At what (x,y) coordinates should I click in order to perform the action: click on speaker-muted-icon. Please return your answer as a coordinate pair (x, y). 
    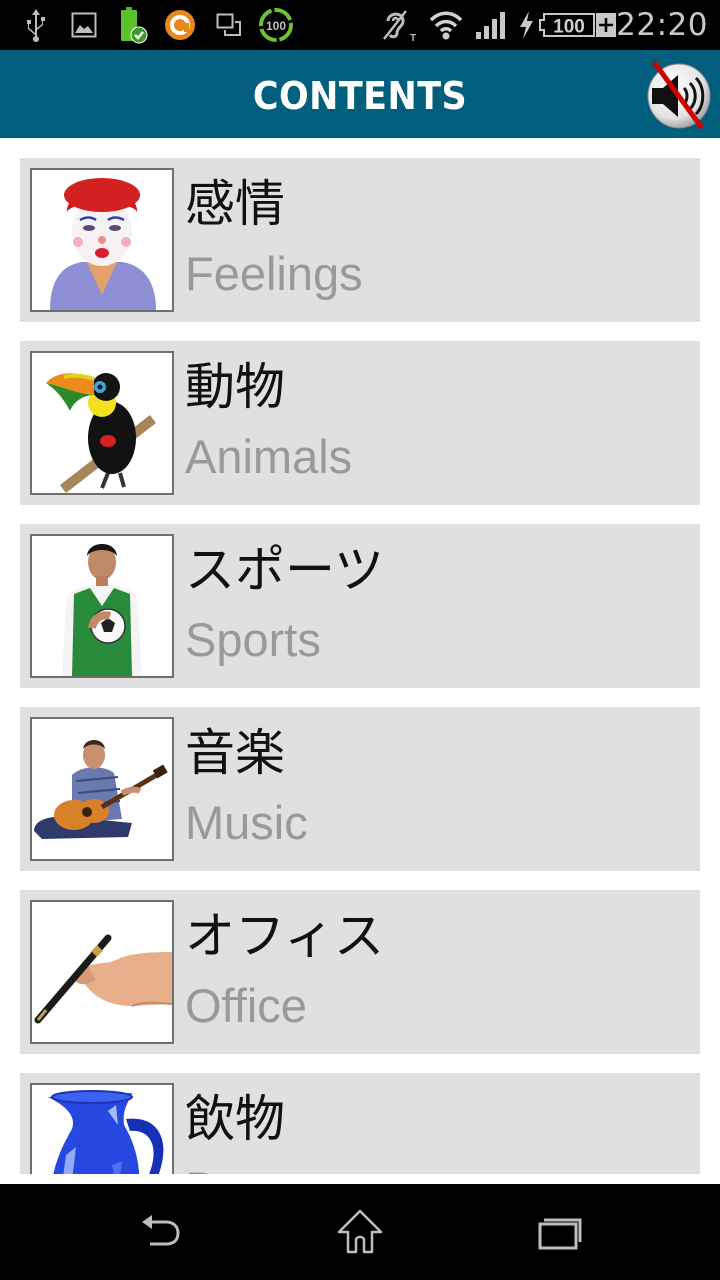
    Looking at the image, I should click on (679, 95).